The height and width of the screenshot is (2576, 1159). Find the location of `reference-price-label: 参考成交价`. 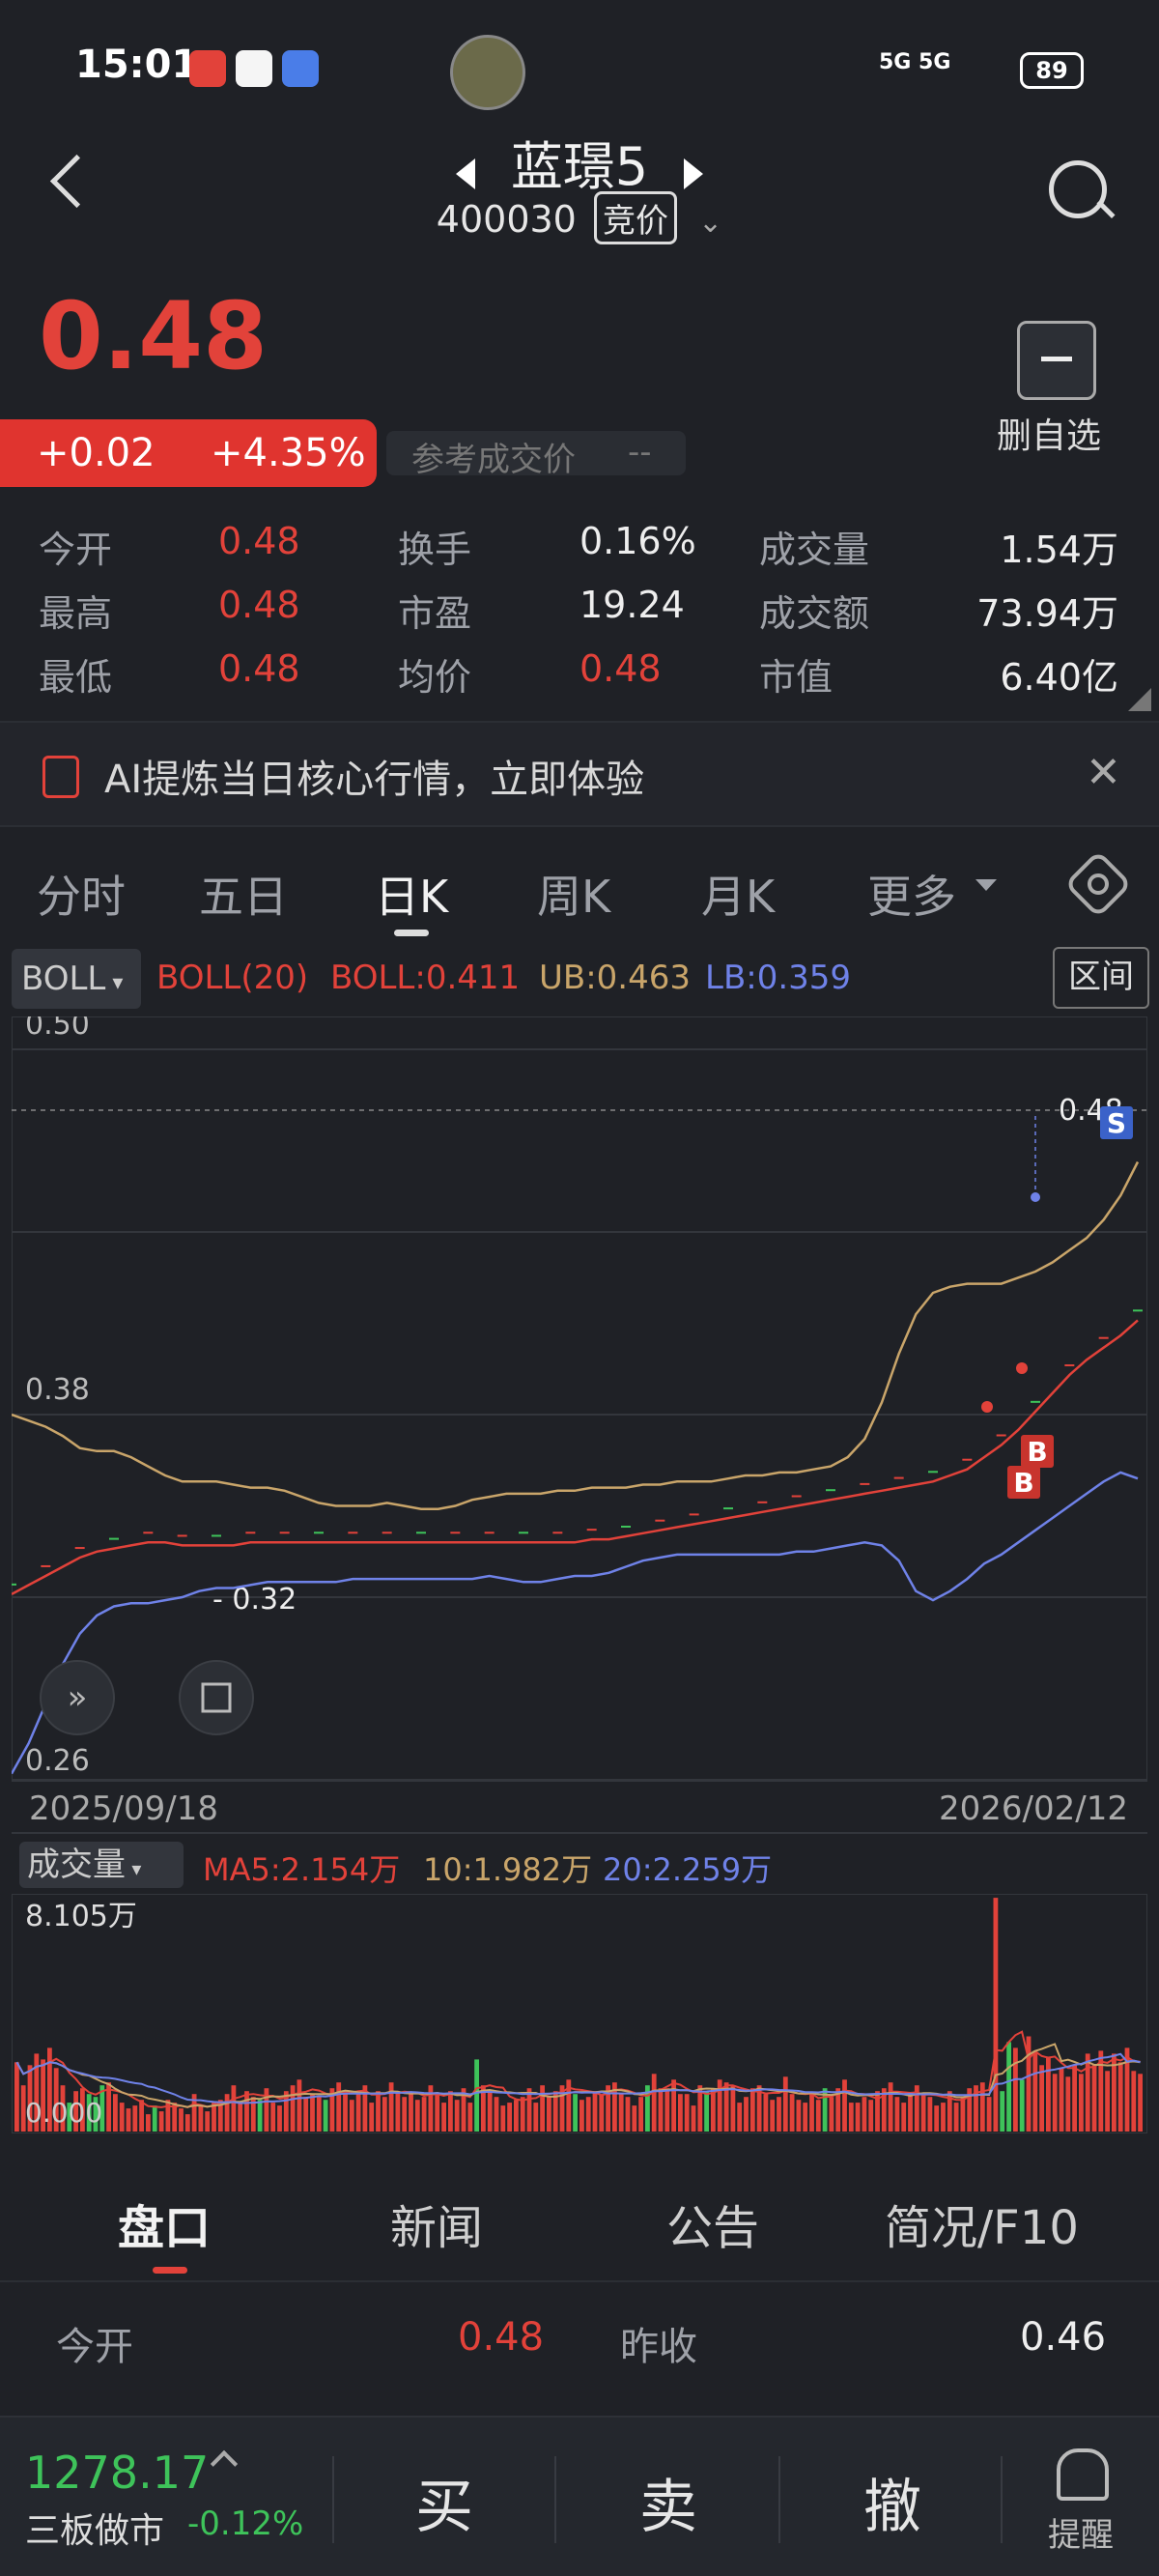

reference-price-label: 参考成交价 is located at coordinates (494, 460).